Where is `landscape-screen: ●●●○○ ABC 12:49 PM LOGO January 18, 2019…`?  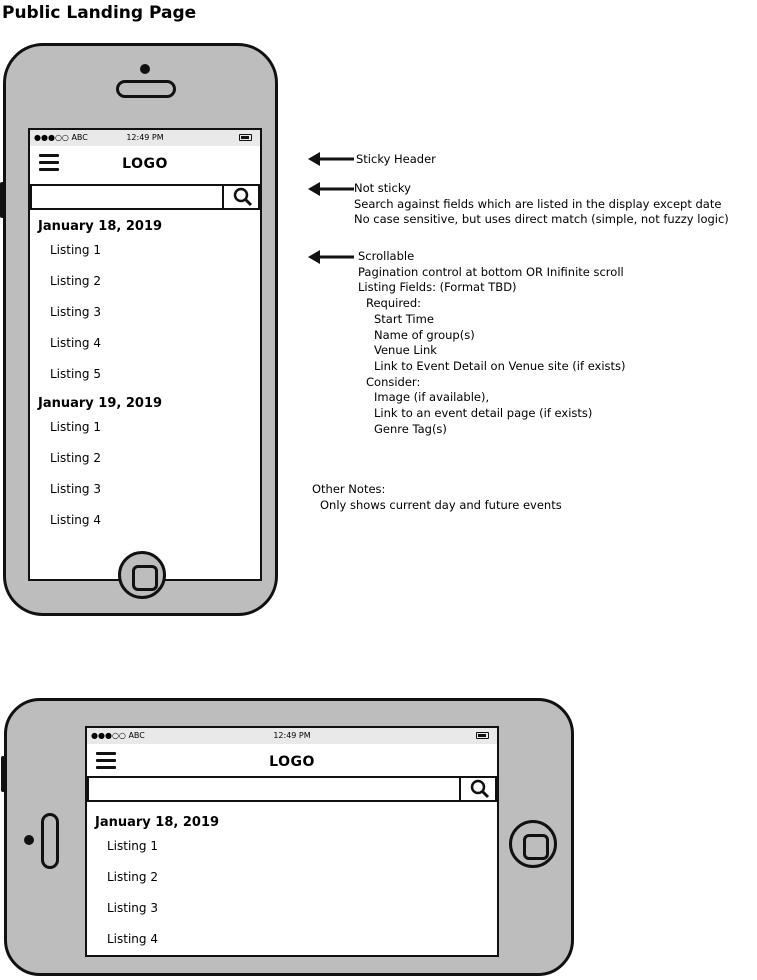 landscape-screen: ●●●○○ ABC 12:49 PM LOGO January 18, 2019… is located at coordinates (292, 841).